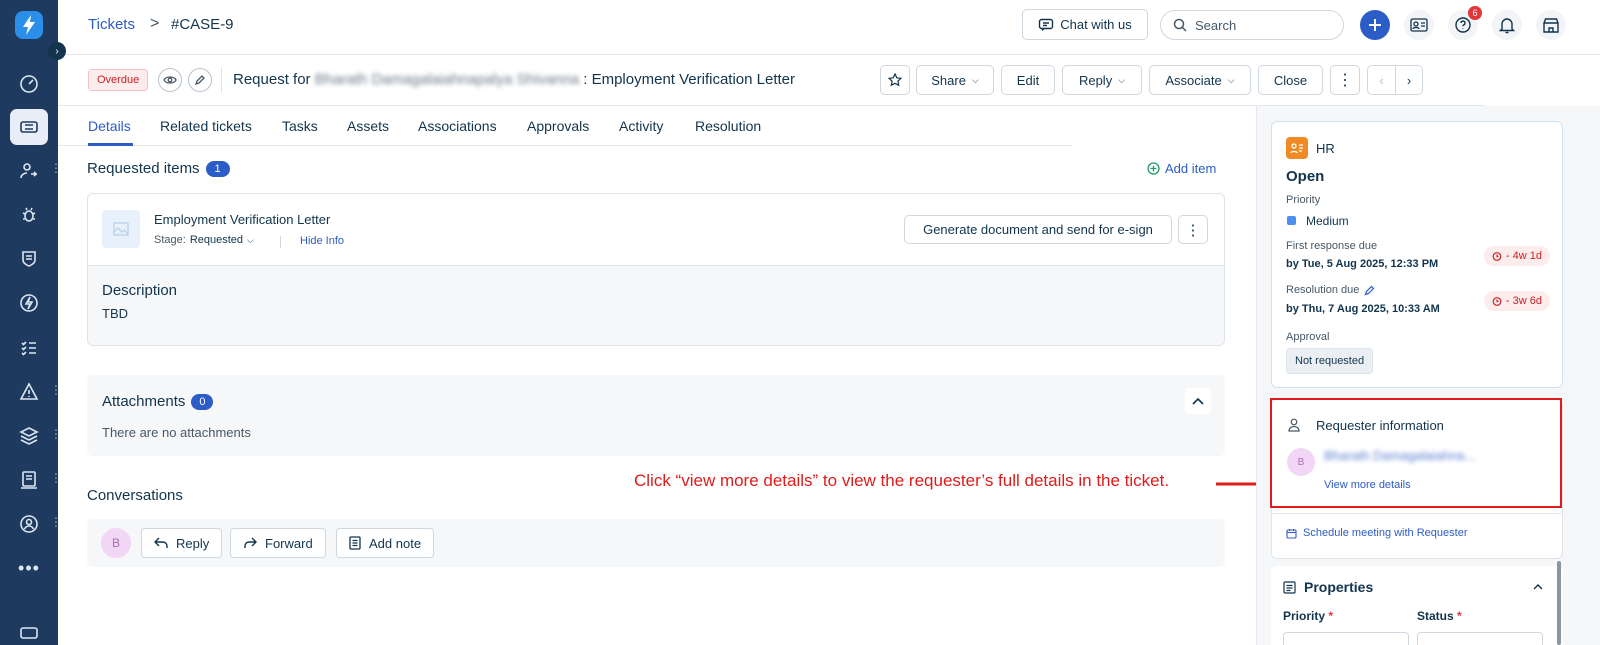  What do you see at coordinates (1559, 603) in the screenshot?
I see `panel-scrollbar` at bounding box center [1559, 603].